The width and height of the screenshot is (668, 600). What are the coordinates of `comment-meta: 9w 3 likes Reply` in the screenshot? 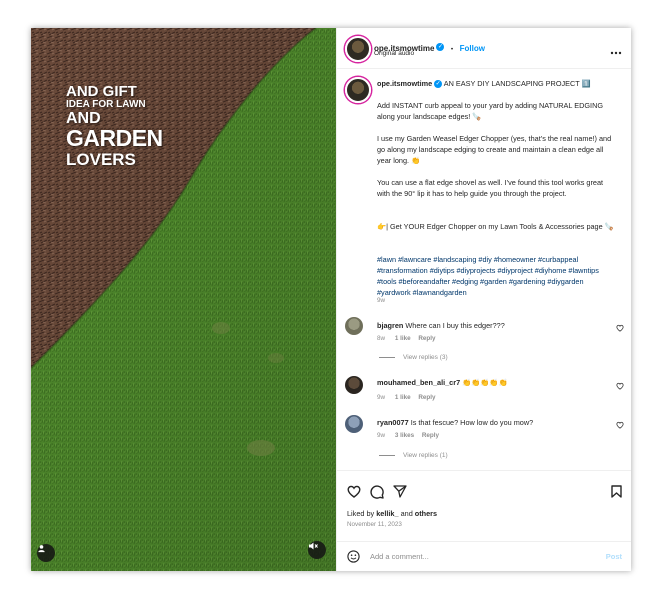 It's located at (408, 435).